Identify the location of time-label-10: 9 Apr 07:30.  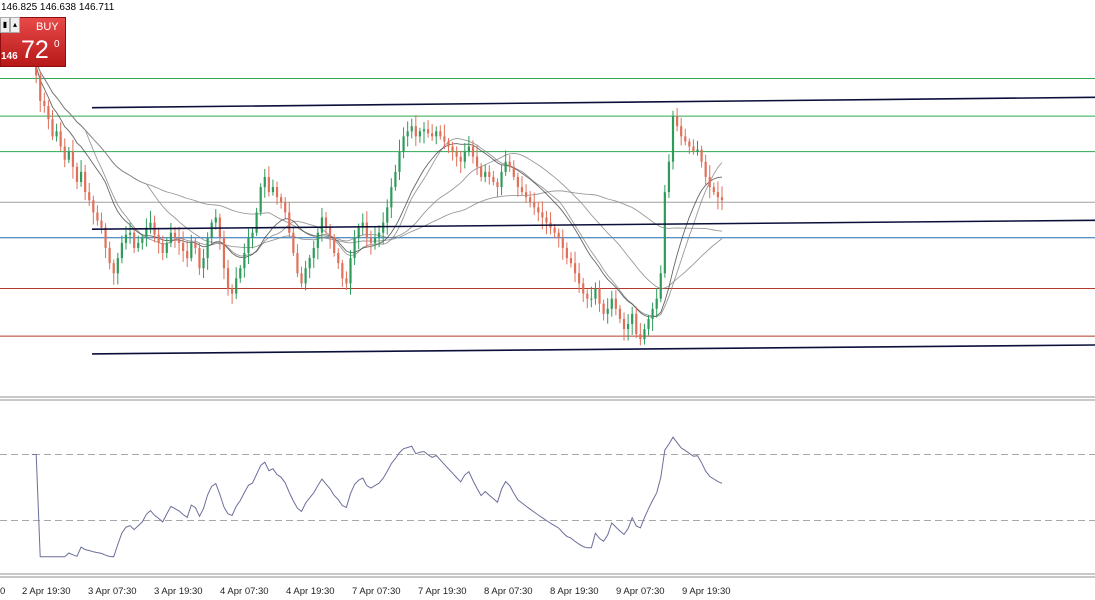
(640, 591).